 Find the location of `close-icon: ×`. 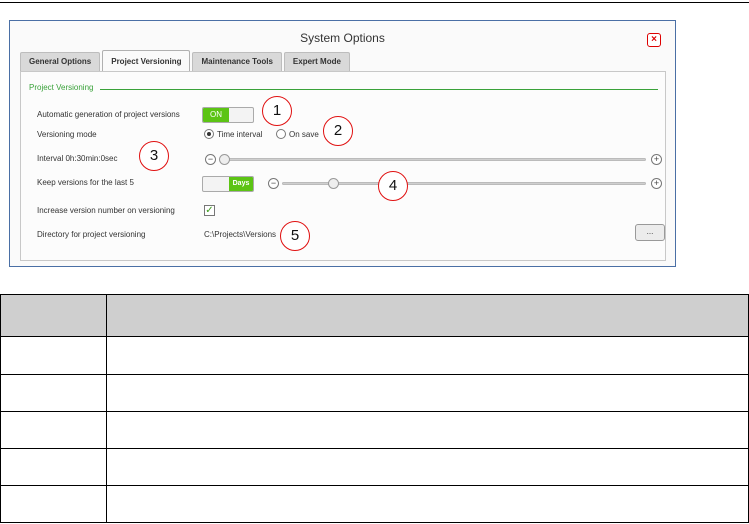

close-icon: × is located at coordinates (654, 40).